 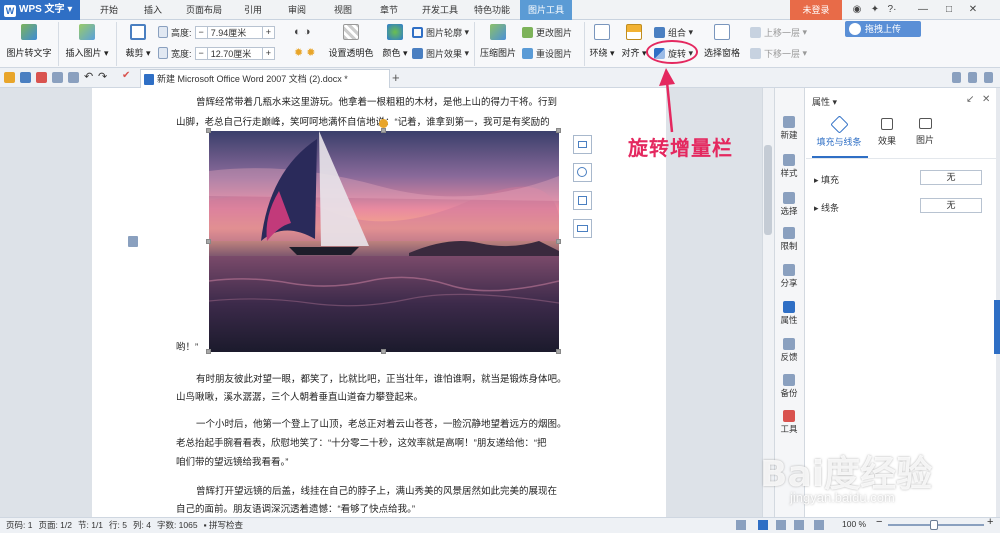 I want to click on tab-page-layout: 页面布局, so click(x=204, y=10).